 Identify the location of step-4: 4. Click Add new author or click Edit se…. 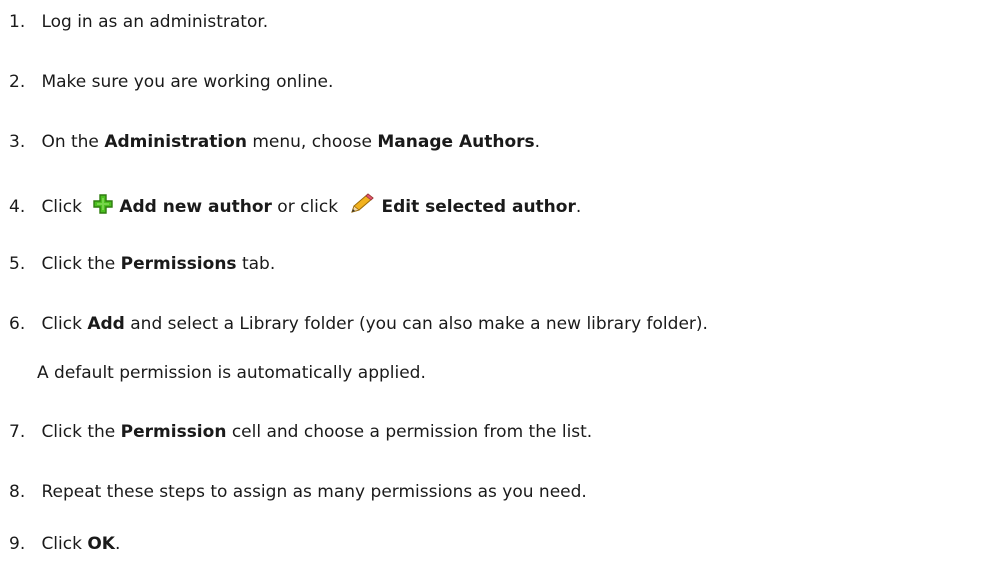
(295, 204).